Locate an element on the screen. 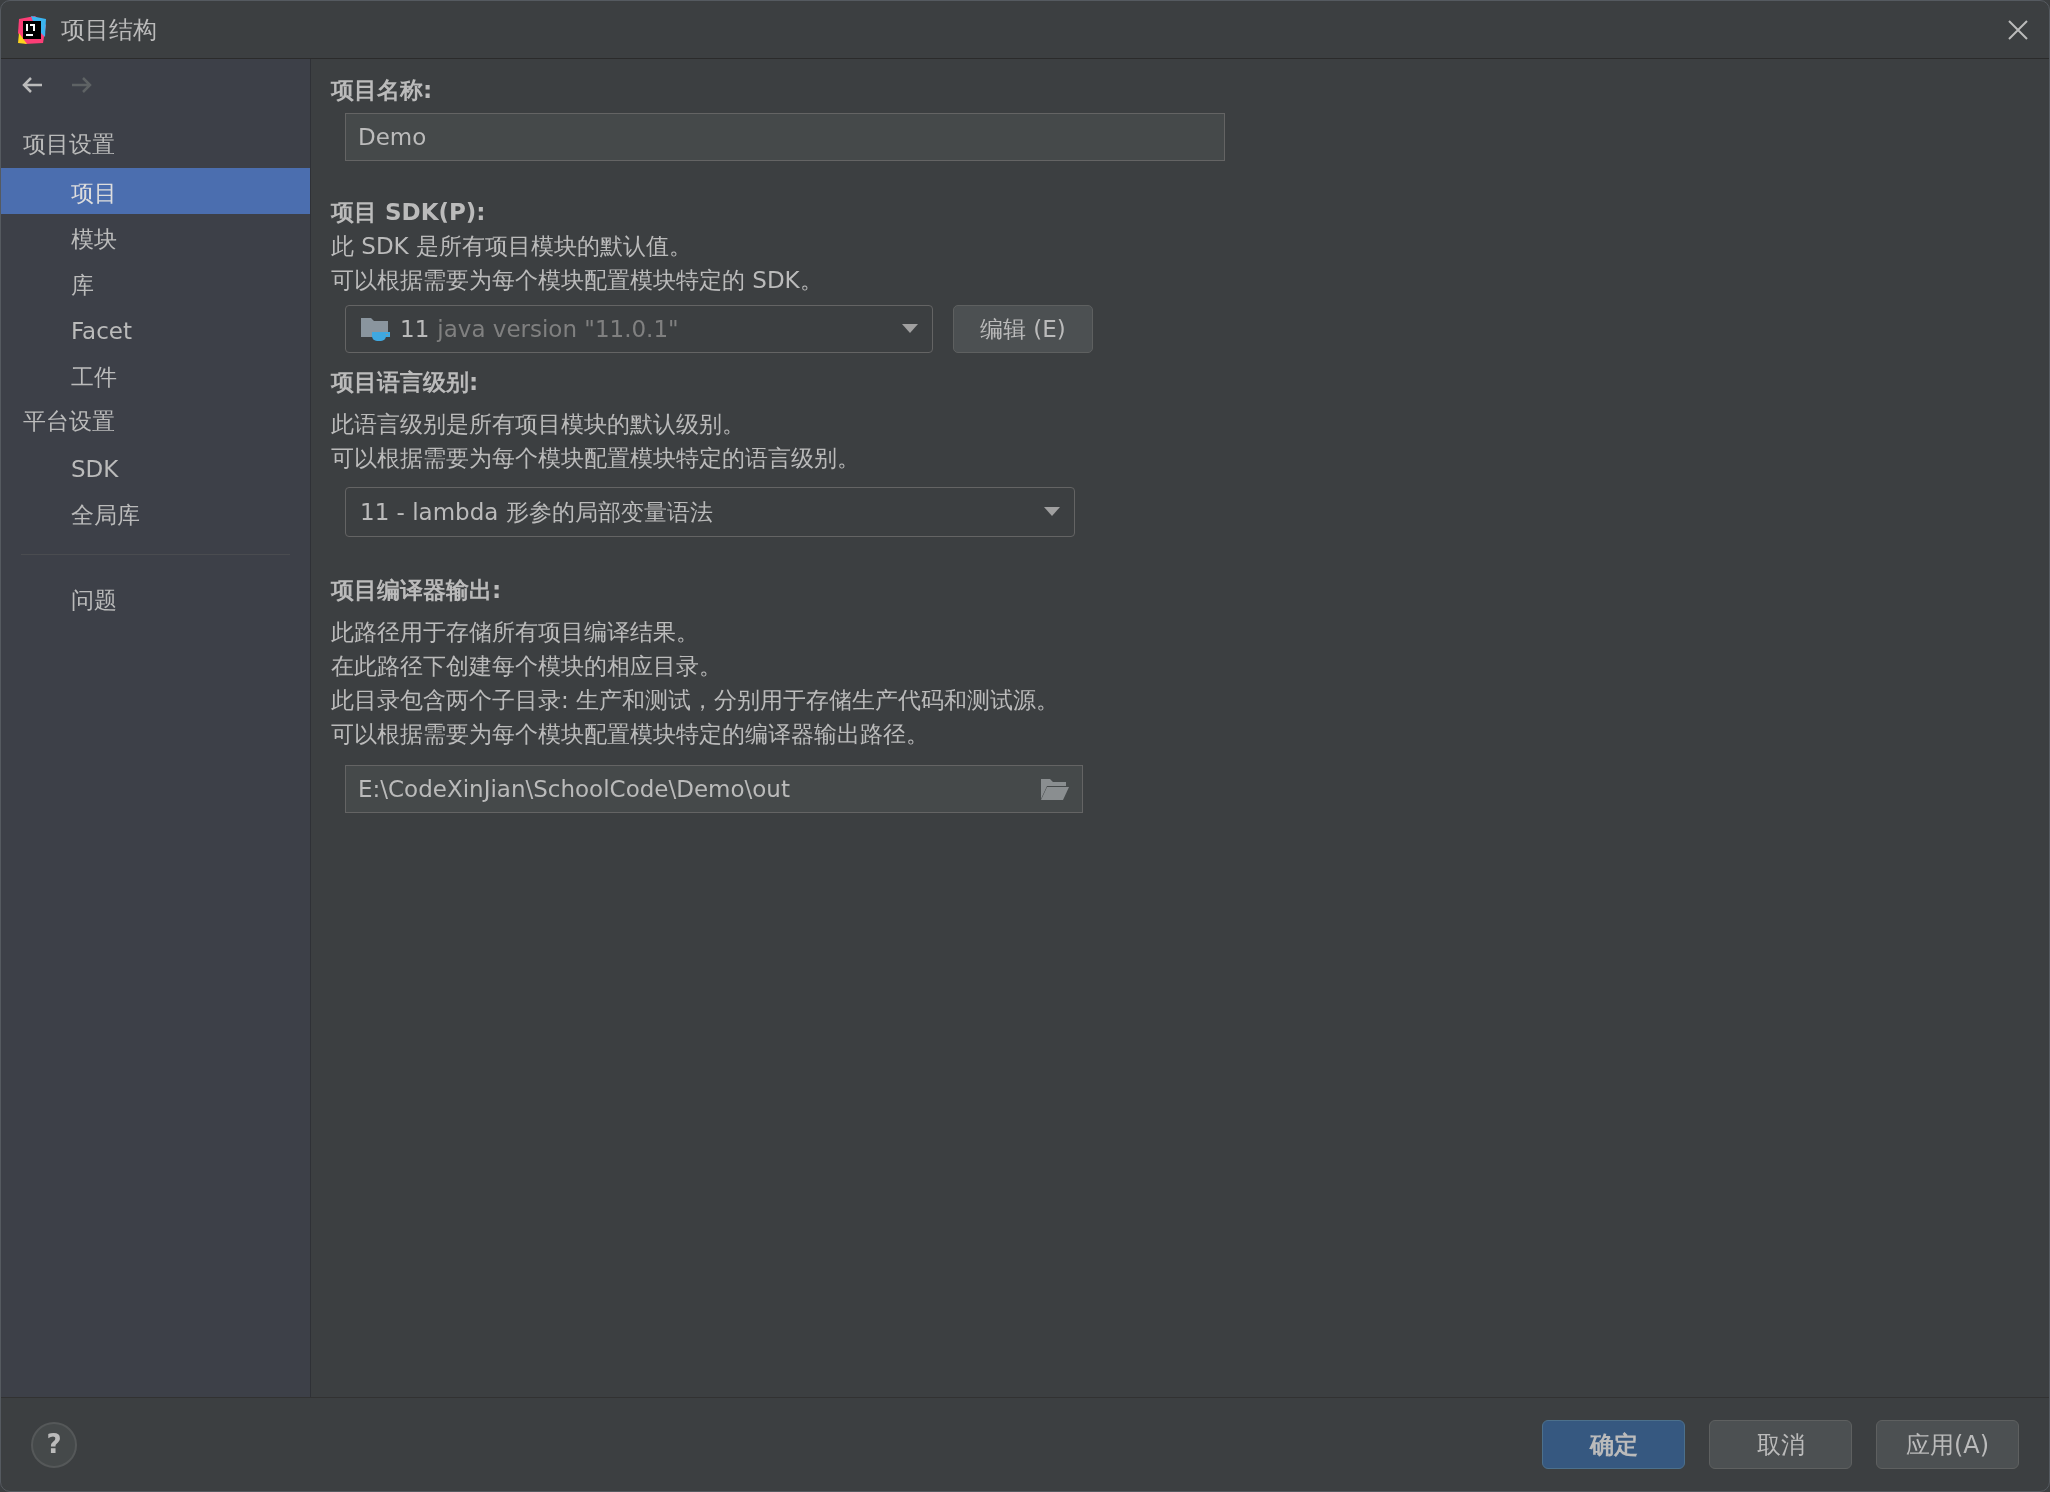 This screenshot has width=2050, height=1492. description-text: 此路径用于存储所有项目编译结果。 is located at coordinates (515, 632).